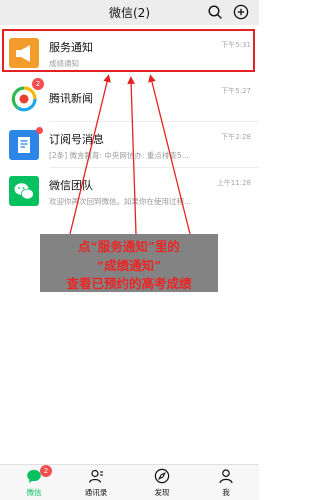 The image size is (320, 500). Describe the element at coordinates (128, 50) in the screenshot. I see `highlight-box` at that location.